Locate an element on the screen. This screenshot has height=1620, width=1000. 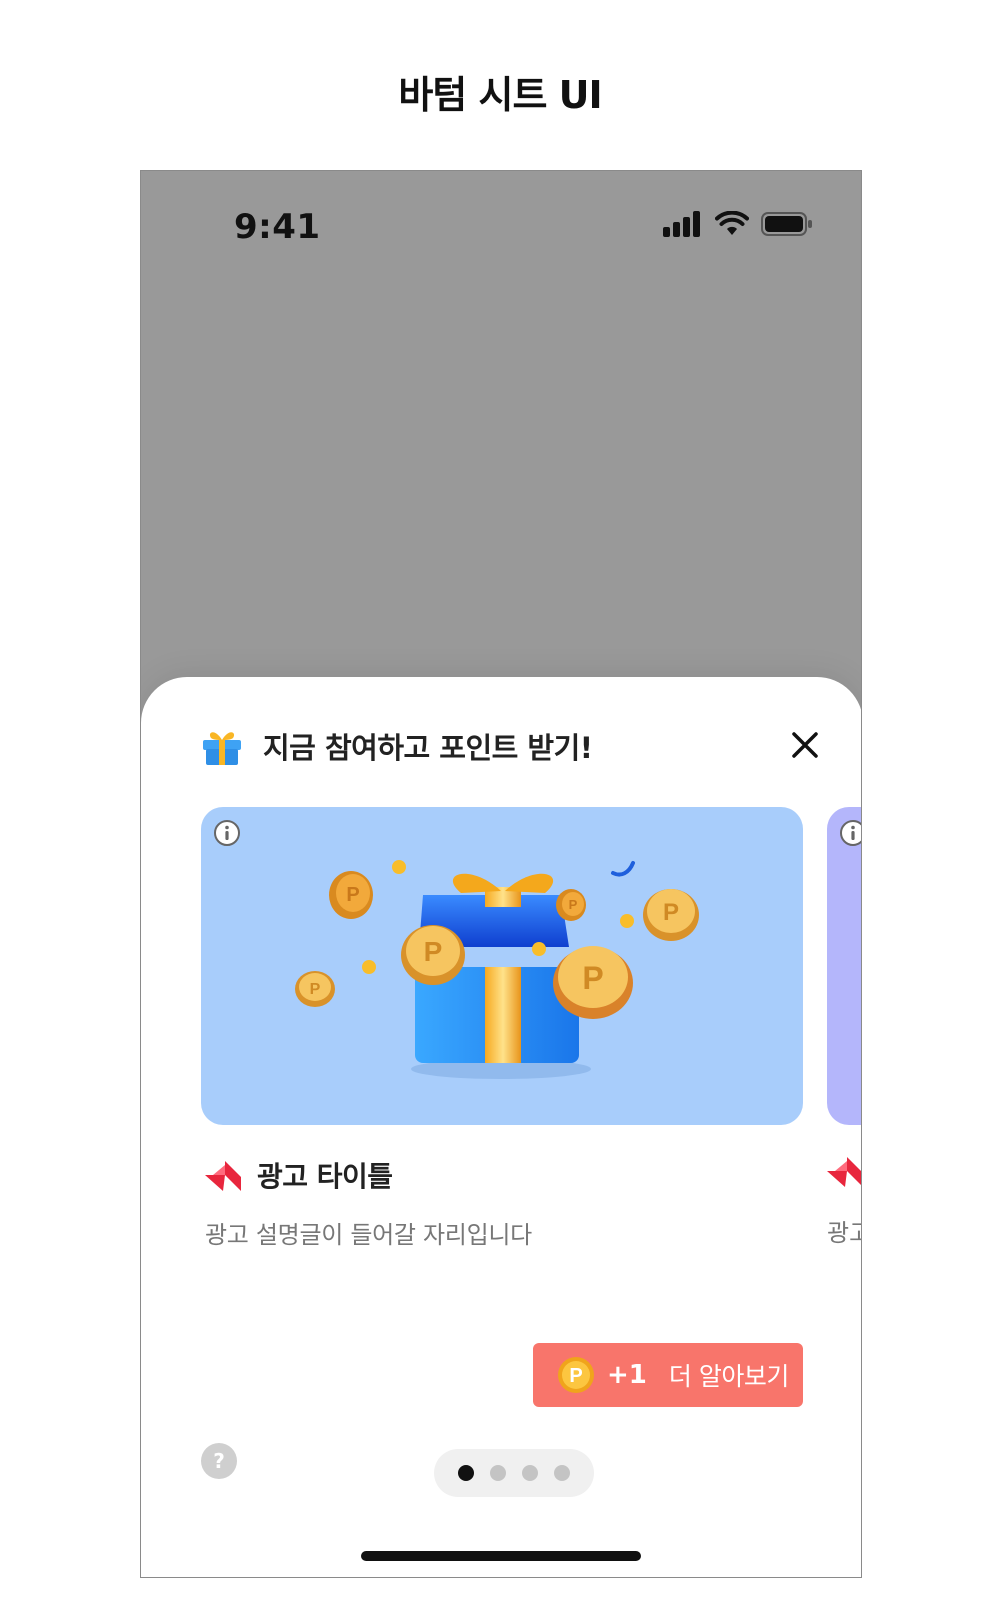
close-icon is located at coordinates (805, 745).